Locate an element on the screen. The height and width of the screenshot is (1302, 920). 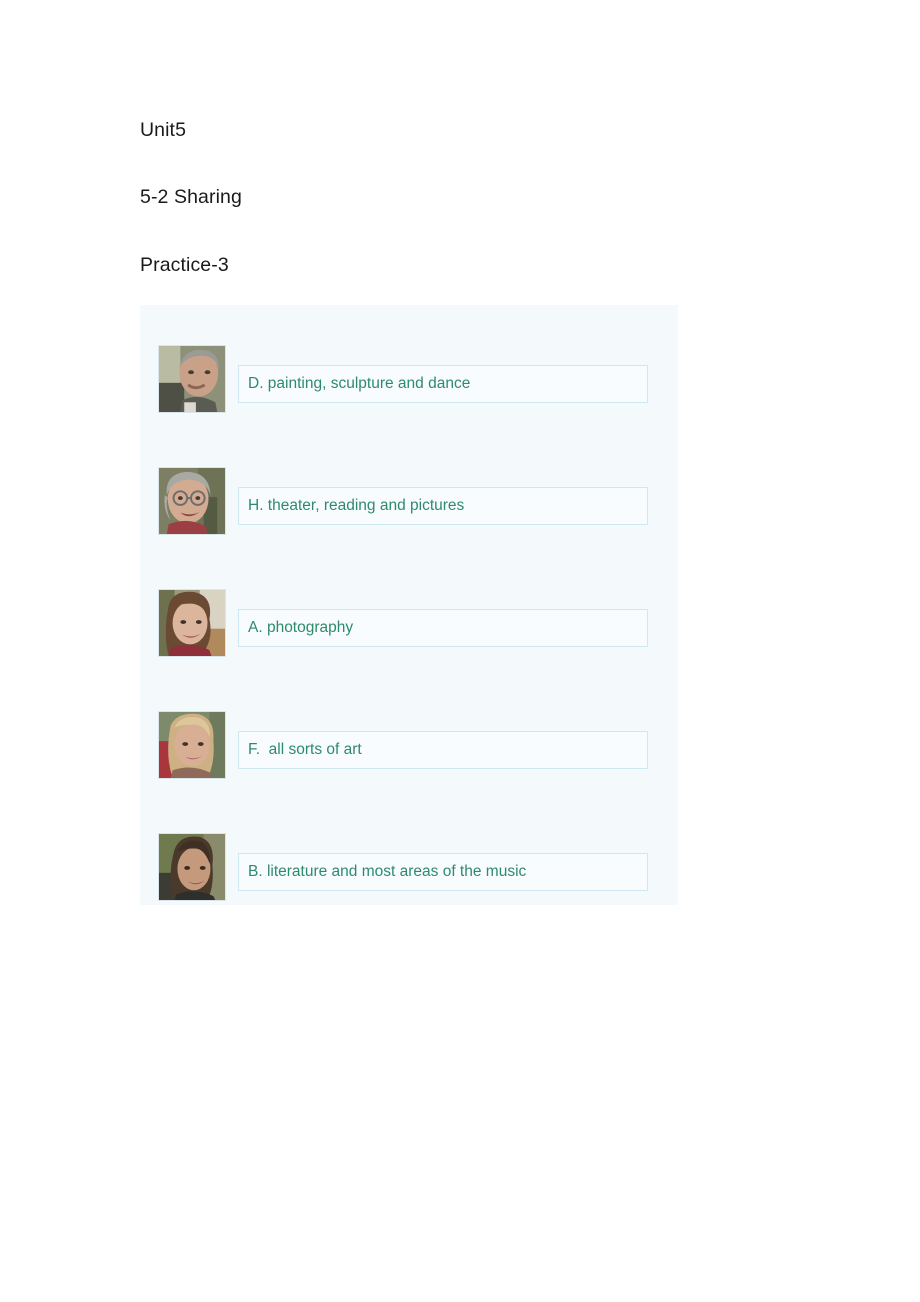
answer-box: D. painting, sculpture and dance is located at coordinates (443, 384).